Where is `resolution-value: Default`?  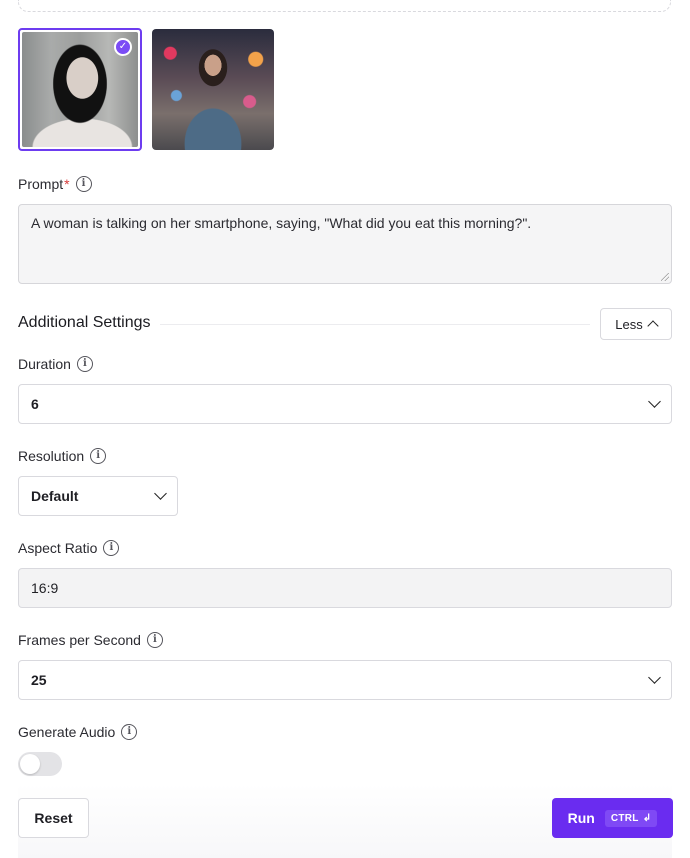 resolution-value: Default is located at coordinates (55, 496).